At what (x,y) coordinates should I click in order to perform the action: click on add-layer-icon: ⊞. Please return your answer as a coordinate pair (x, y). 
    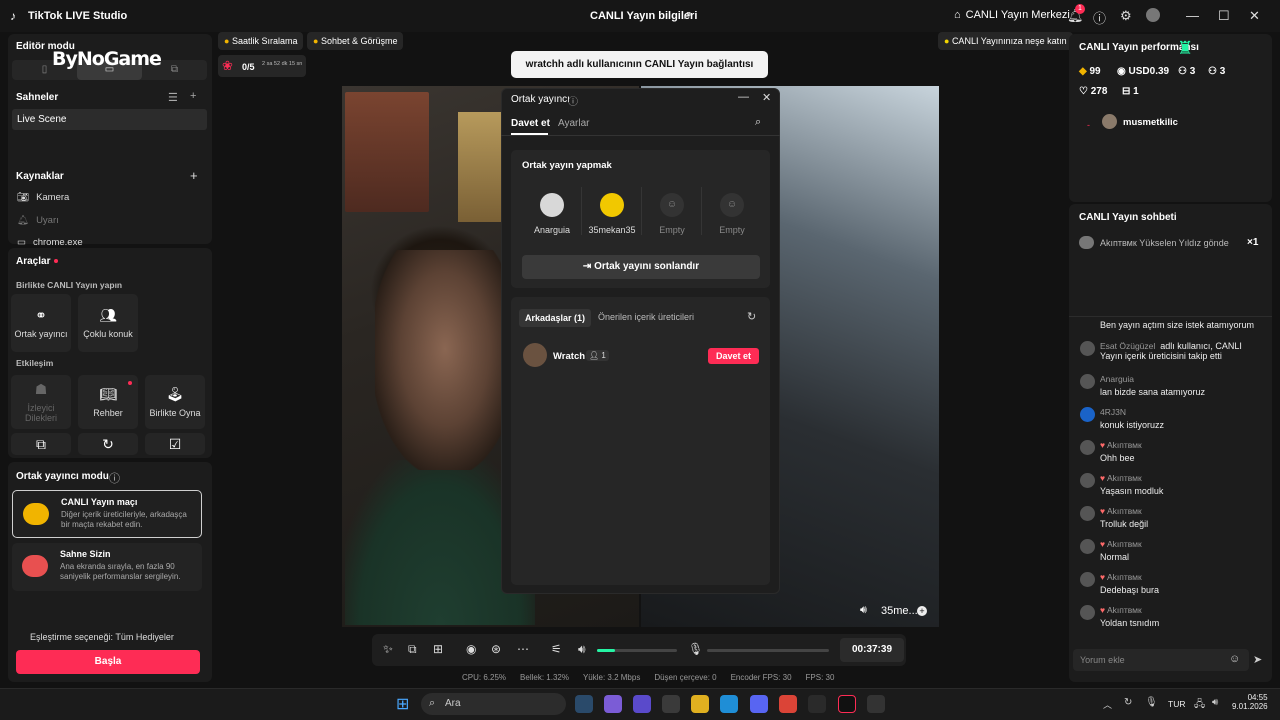
    Looking at the image, I should click on (438, 649).